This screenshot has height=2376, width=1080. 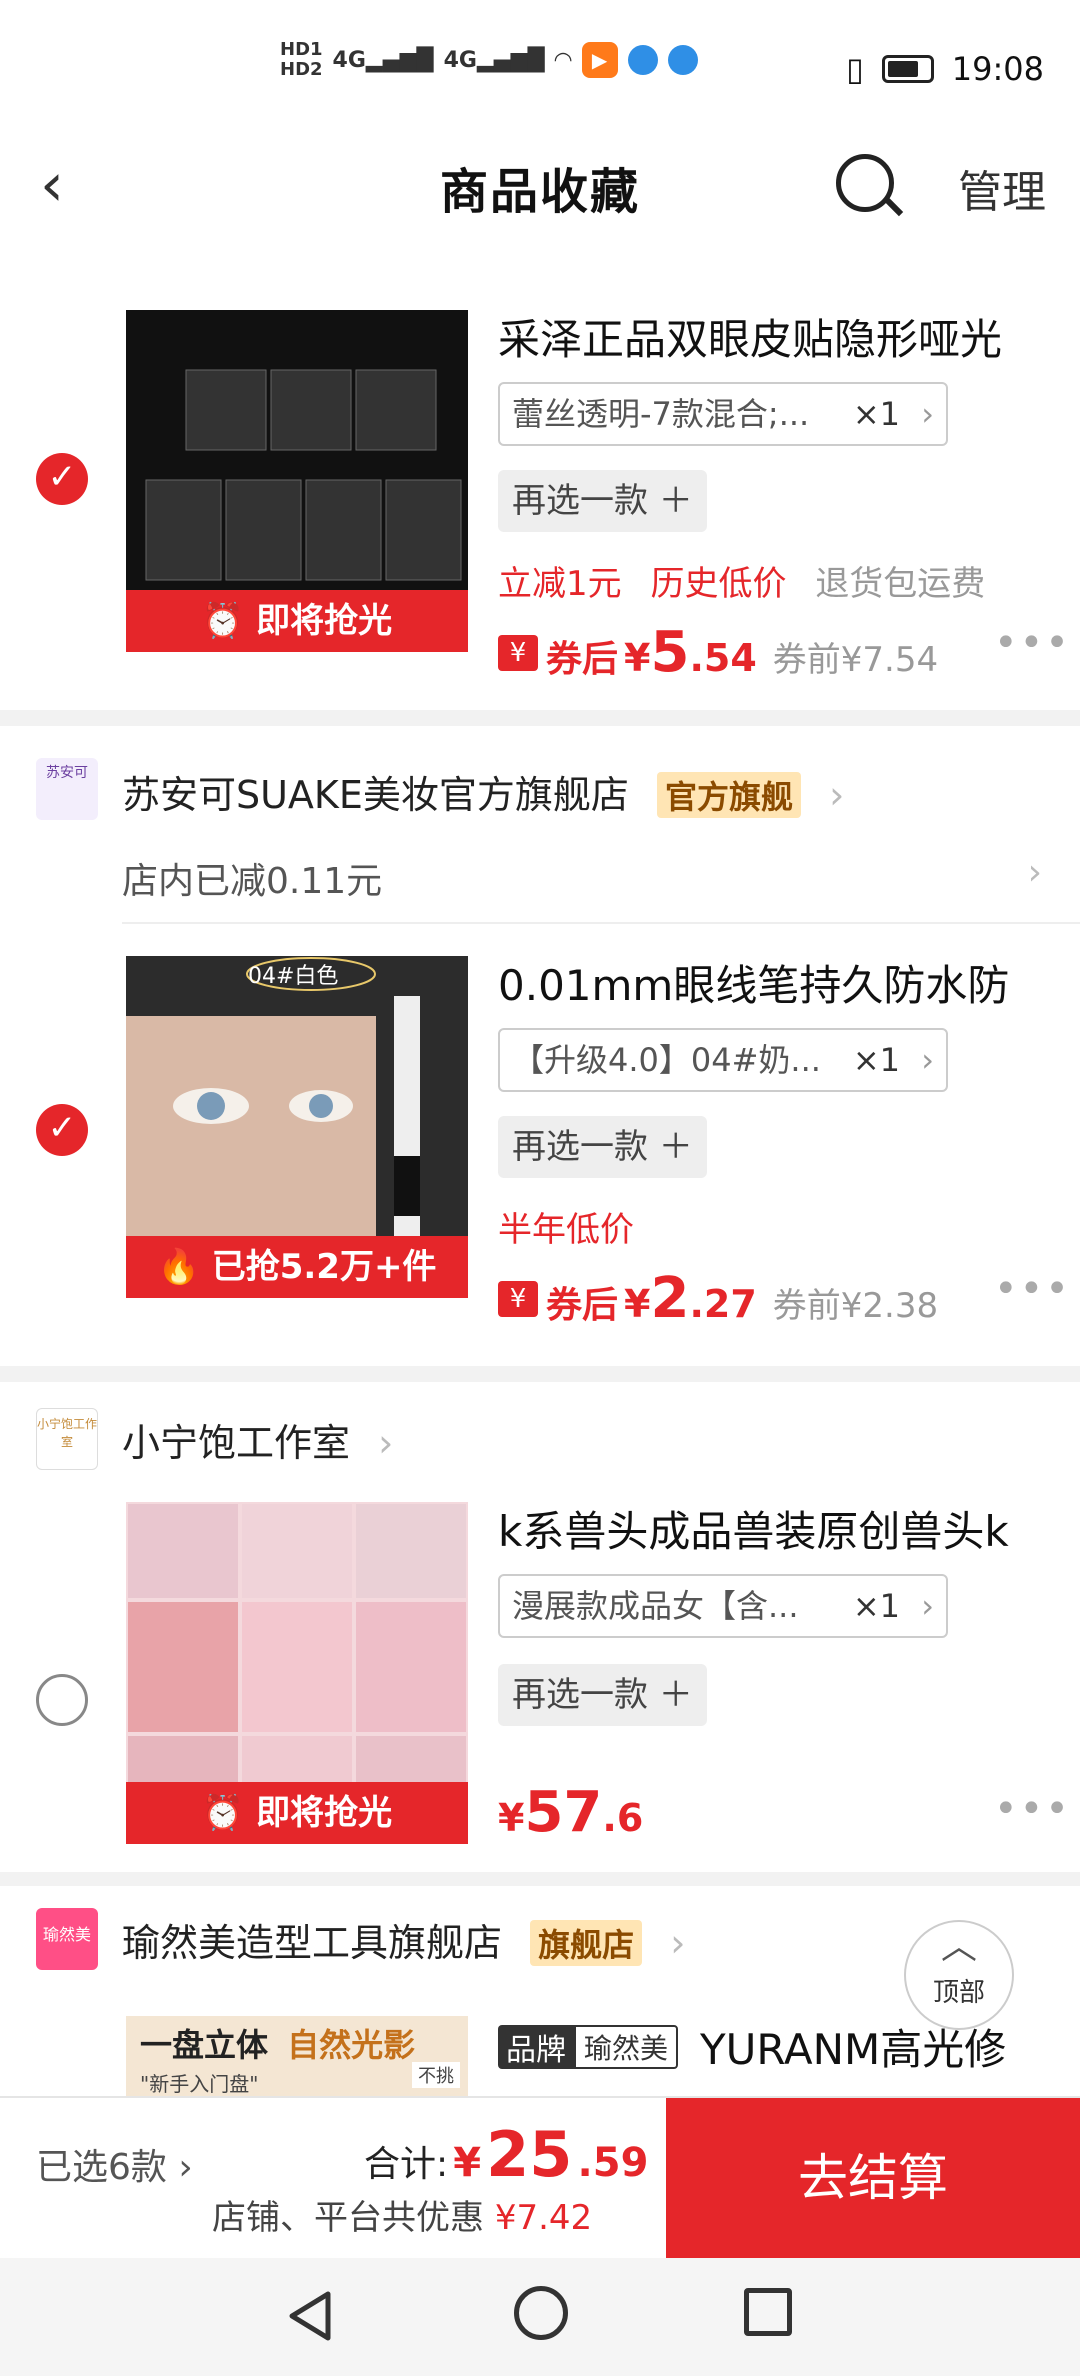 I want to click on shop-header-2: 小宁饱工作室 小宁饱工作室 ›, so click(x=540, y=1427).